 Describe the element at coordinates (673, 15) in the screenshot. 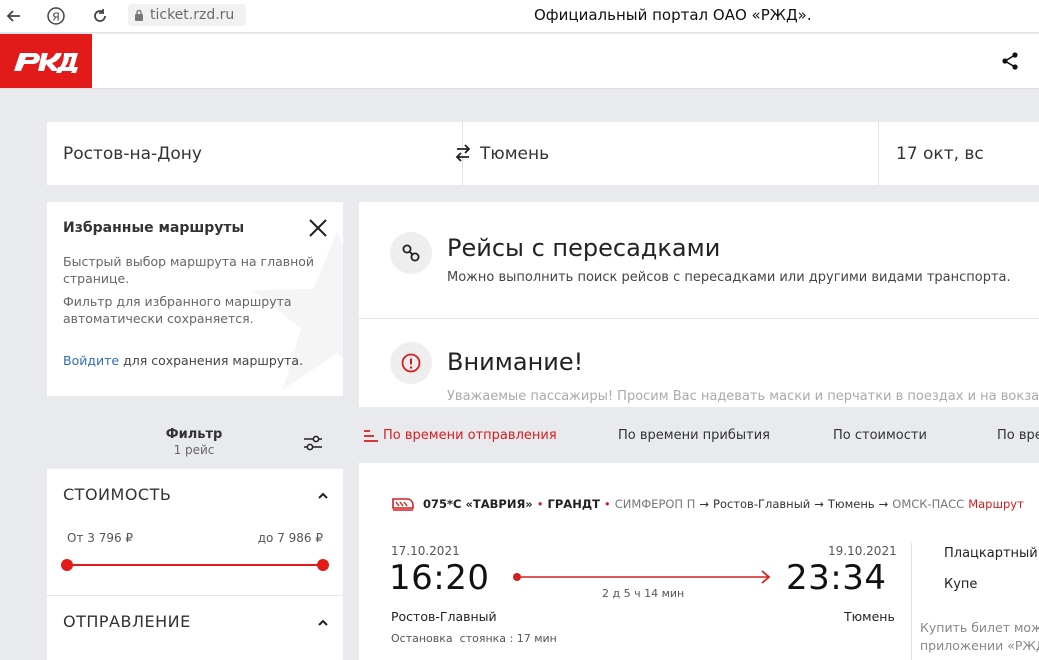

I see `page-title: Официальный портал ОАО «РЖД».` at that location.